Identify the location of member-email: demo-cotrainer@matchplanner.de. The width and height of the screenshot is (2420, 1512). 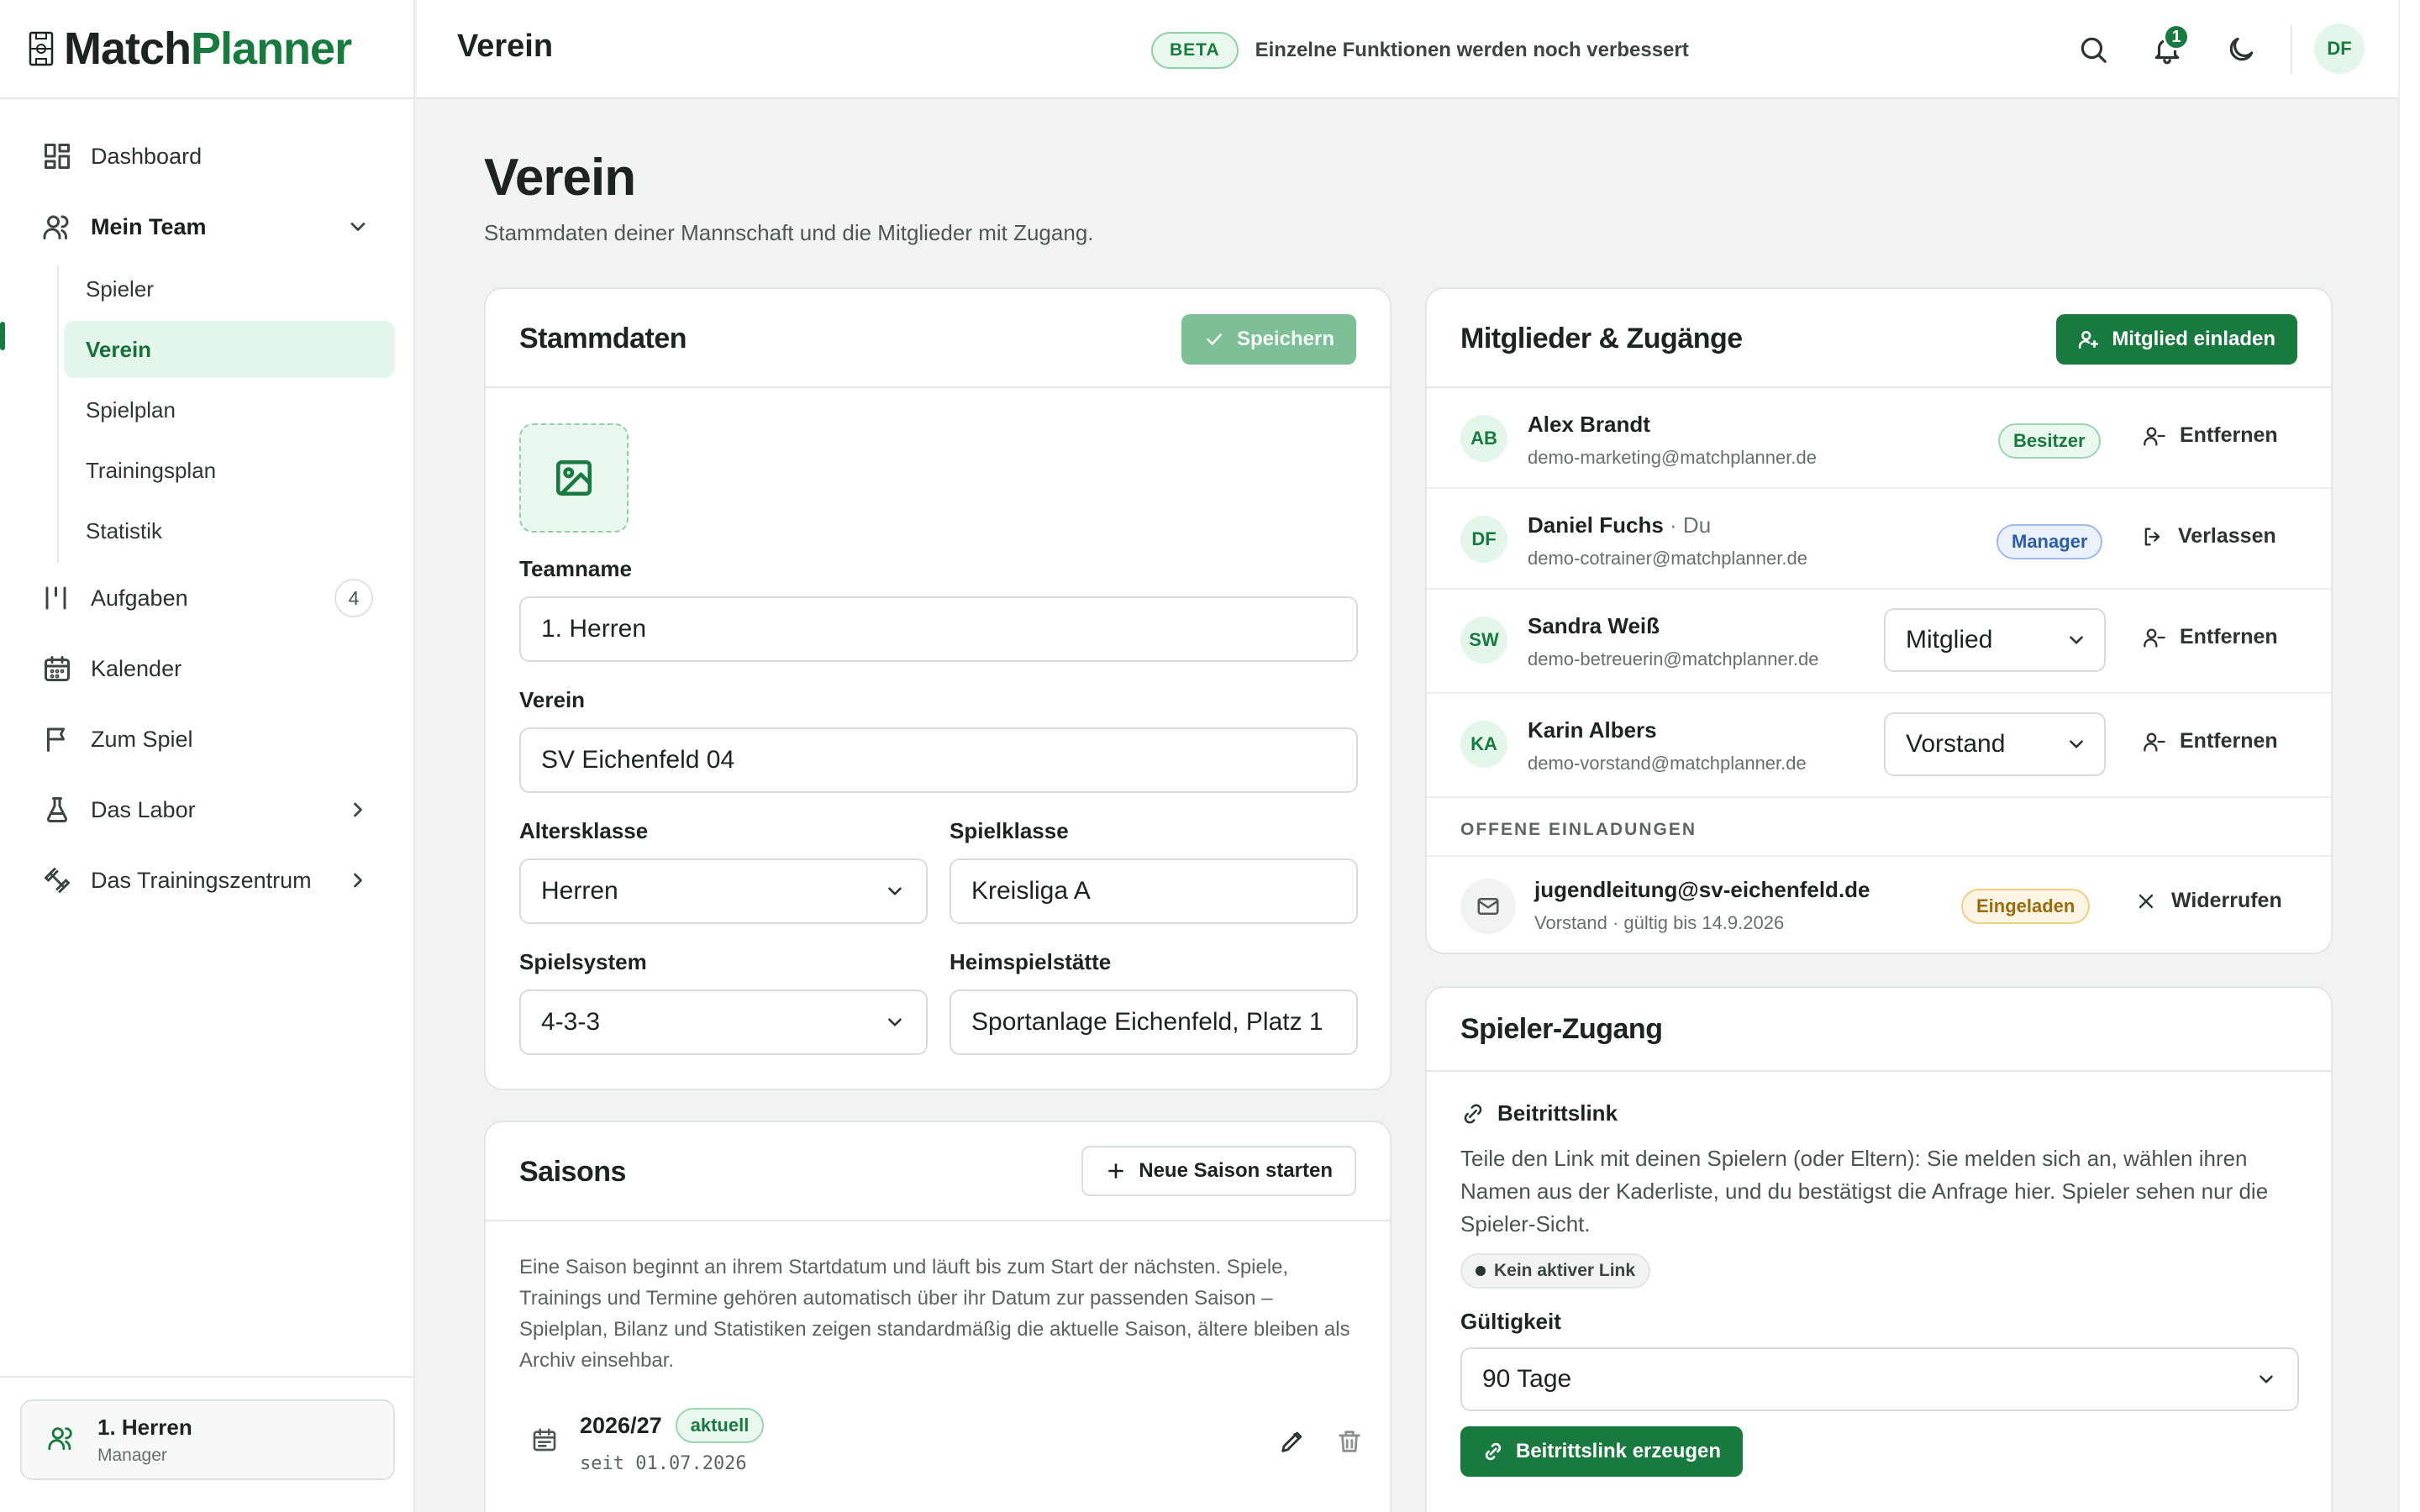
(1667, 558).